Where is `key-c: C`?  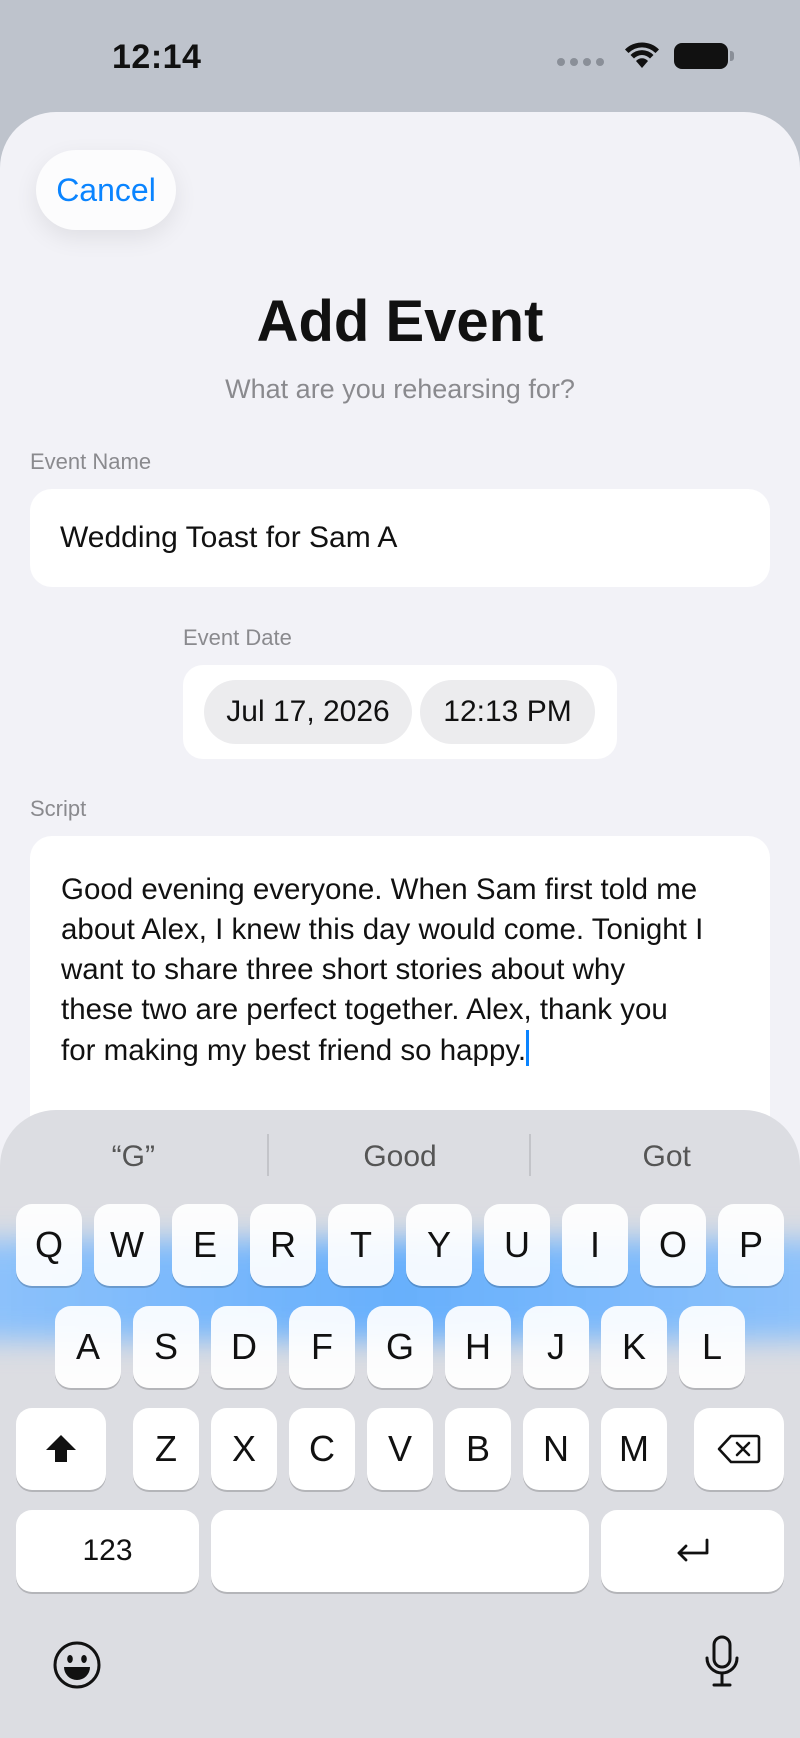 key-c: C is located at coordinates (322, 1449).